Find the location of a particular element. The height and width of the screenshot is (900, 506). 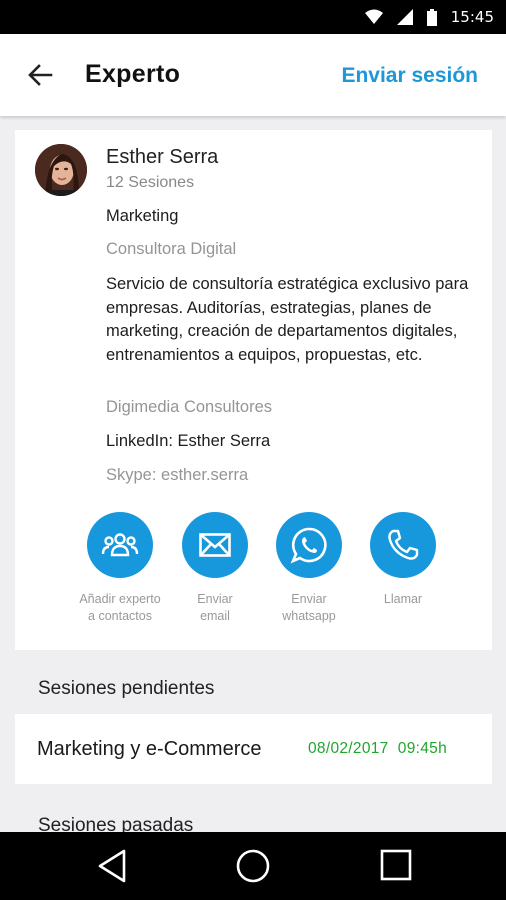

back-arrow-icon is located at coordinates (40, 76).